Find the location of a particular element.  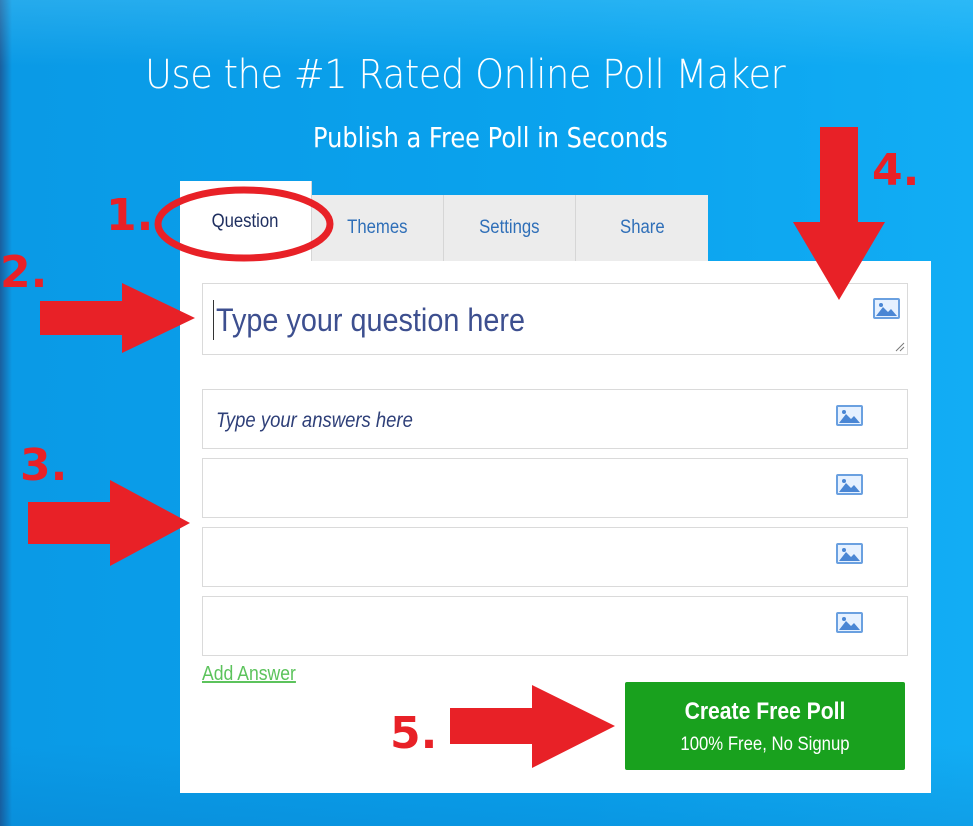

create-poll-label: Create Free Poll is located at coordinates (765, 711).